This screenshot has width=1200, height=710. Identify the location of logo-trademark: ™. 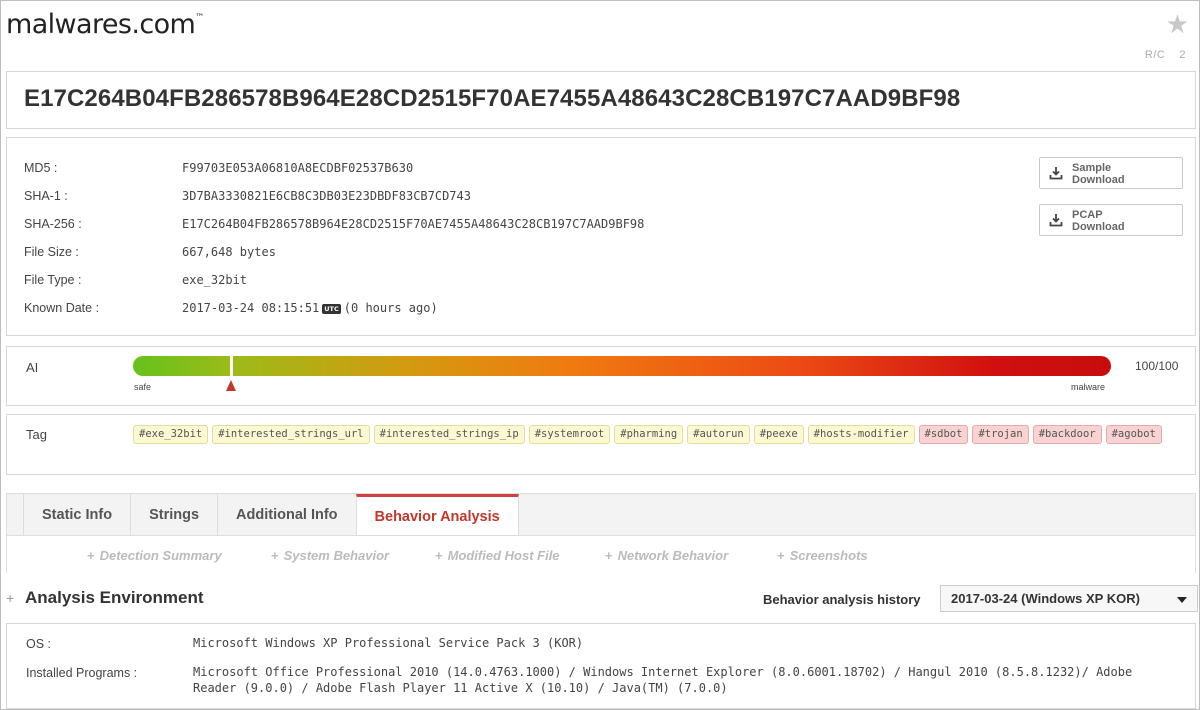
(199, 18).